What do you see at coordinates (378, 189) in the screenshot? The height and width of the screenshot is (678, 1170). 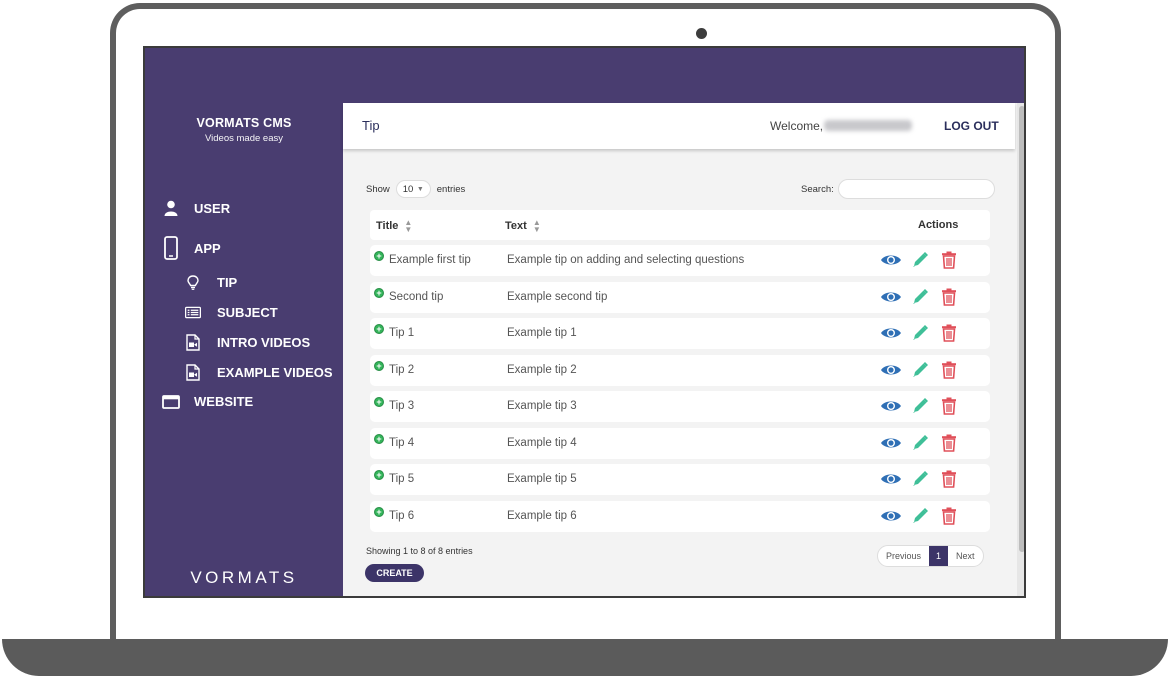 I see `show-label: Show` at bounding box center [378, 189].